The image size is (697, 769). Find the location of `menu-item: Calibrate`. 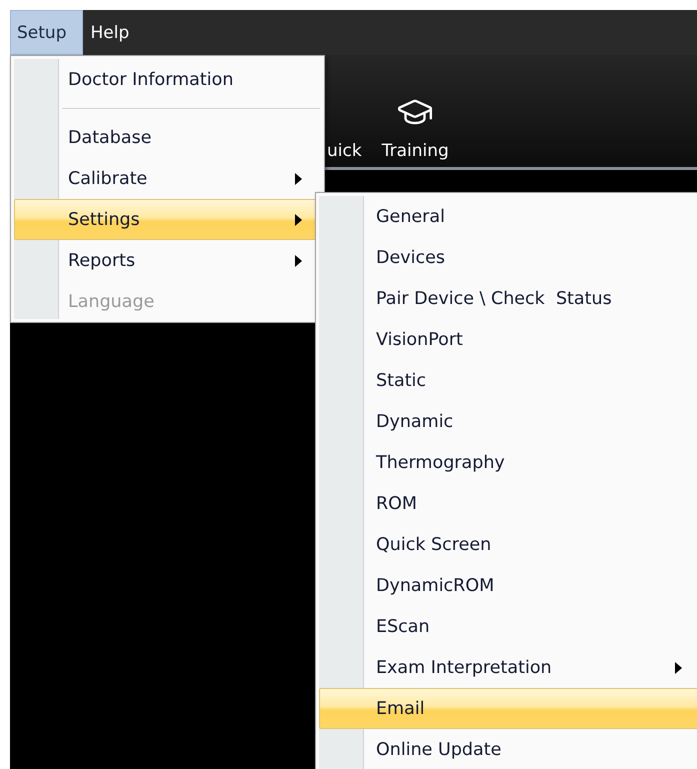

menu-item: Calibrate is located at coordinates (167, 178).